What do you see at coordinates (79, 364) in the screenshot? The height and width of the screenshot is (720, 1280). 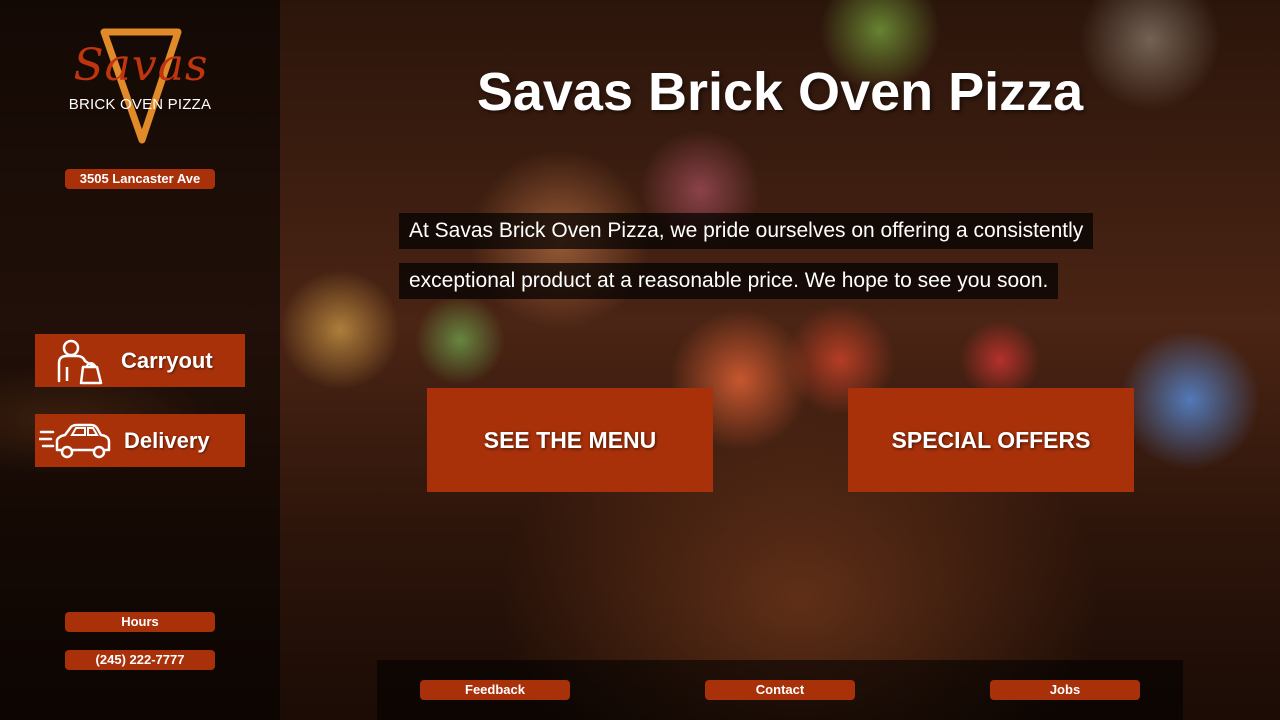 I see `person-carrying-bag-icon` at bounding box center [79, 364].